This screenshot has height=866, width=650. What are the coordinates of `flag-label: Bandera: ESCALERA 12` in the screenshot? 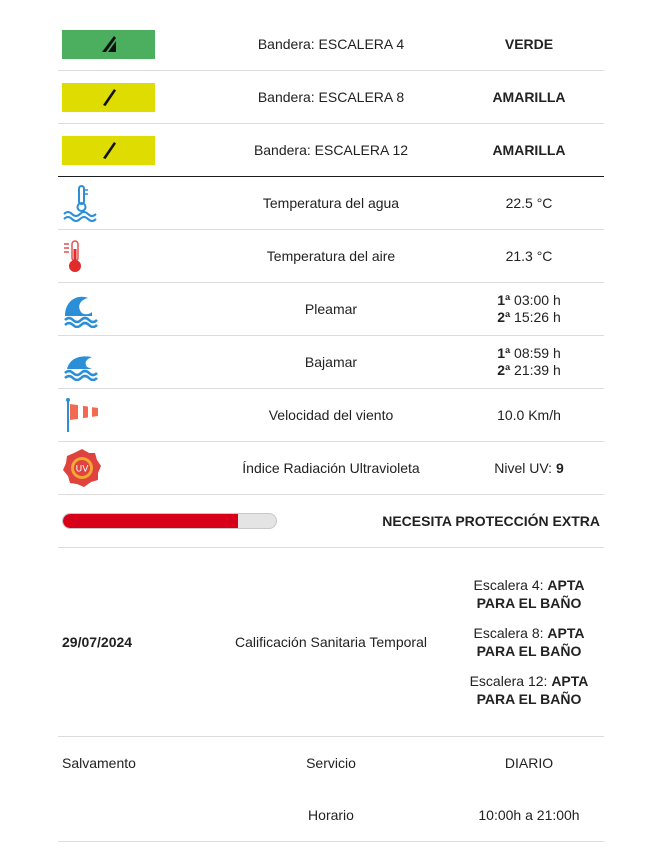 It's located at (331, 150).